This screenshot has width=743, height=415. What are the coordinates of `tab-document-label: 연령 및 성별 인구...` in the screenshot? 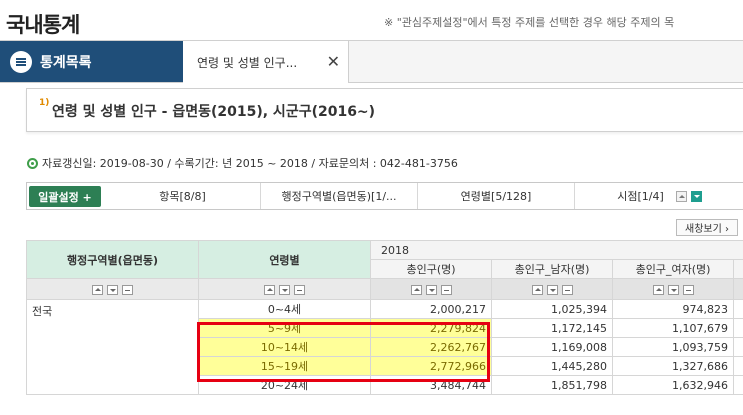 It's located at (247, 62).